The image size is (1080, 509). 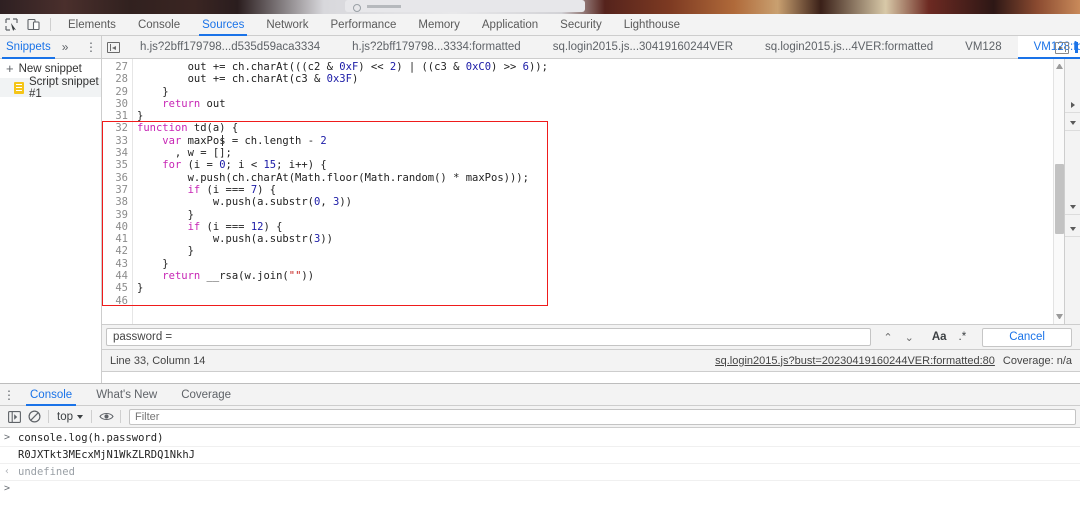 I want to click on editor-tab-sq-login2015: sq.login2015.js...30419160244VER, so click(x=643, y=47).